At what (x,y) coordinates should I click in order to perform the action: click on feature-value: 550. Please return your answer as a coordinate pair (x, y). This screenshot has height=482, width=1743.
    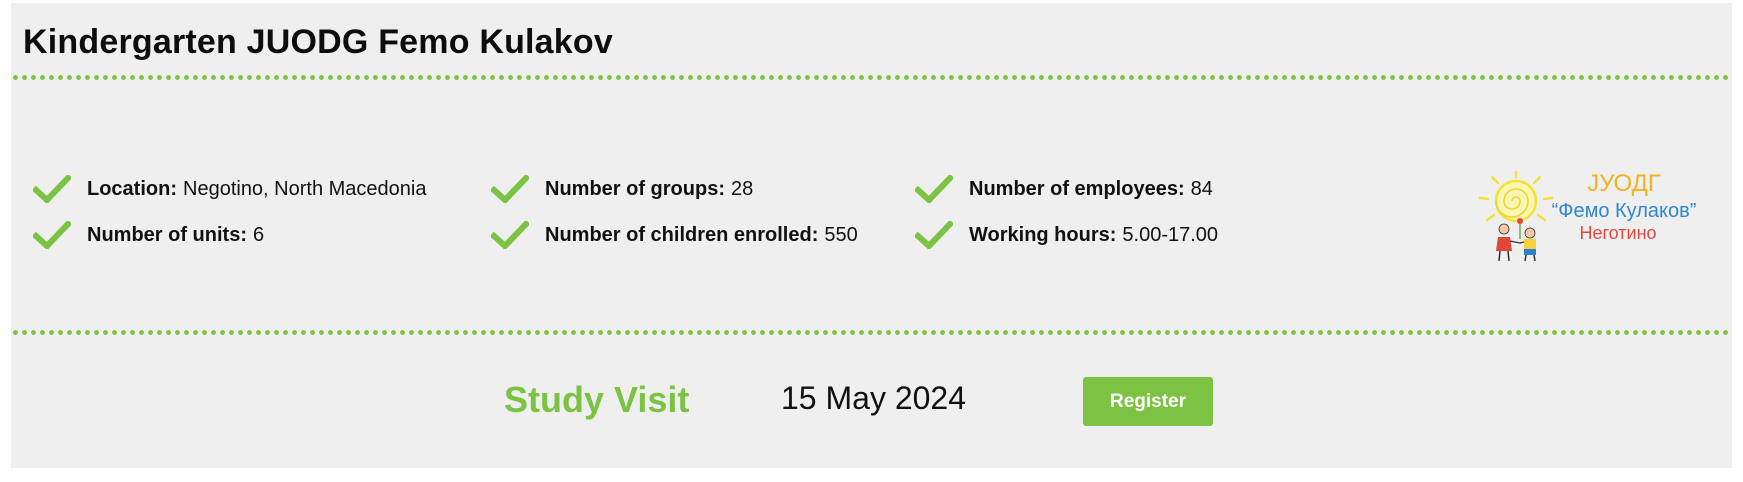
    Looking at the image, I should click on (841, 234).